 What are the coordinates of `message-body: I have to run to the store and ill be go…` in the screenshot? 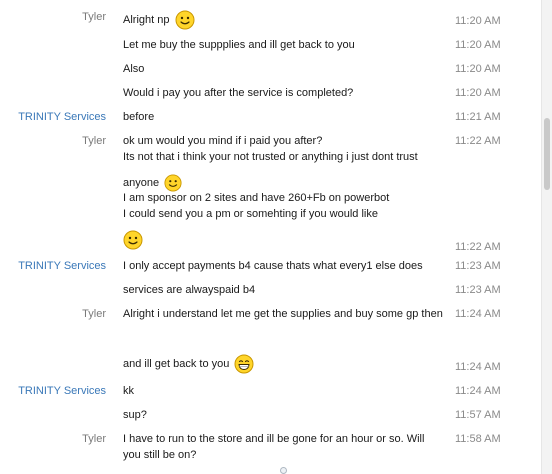 It's located at (285, 447).